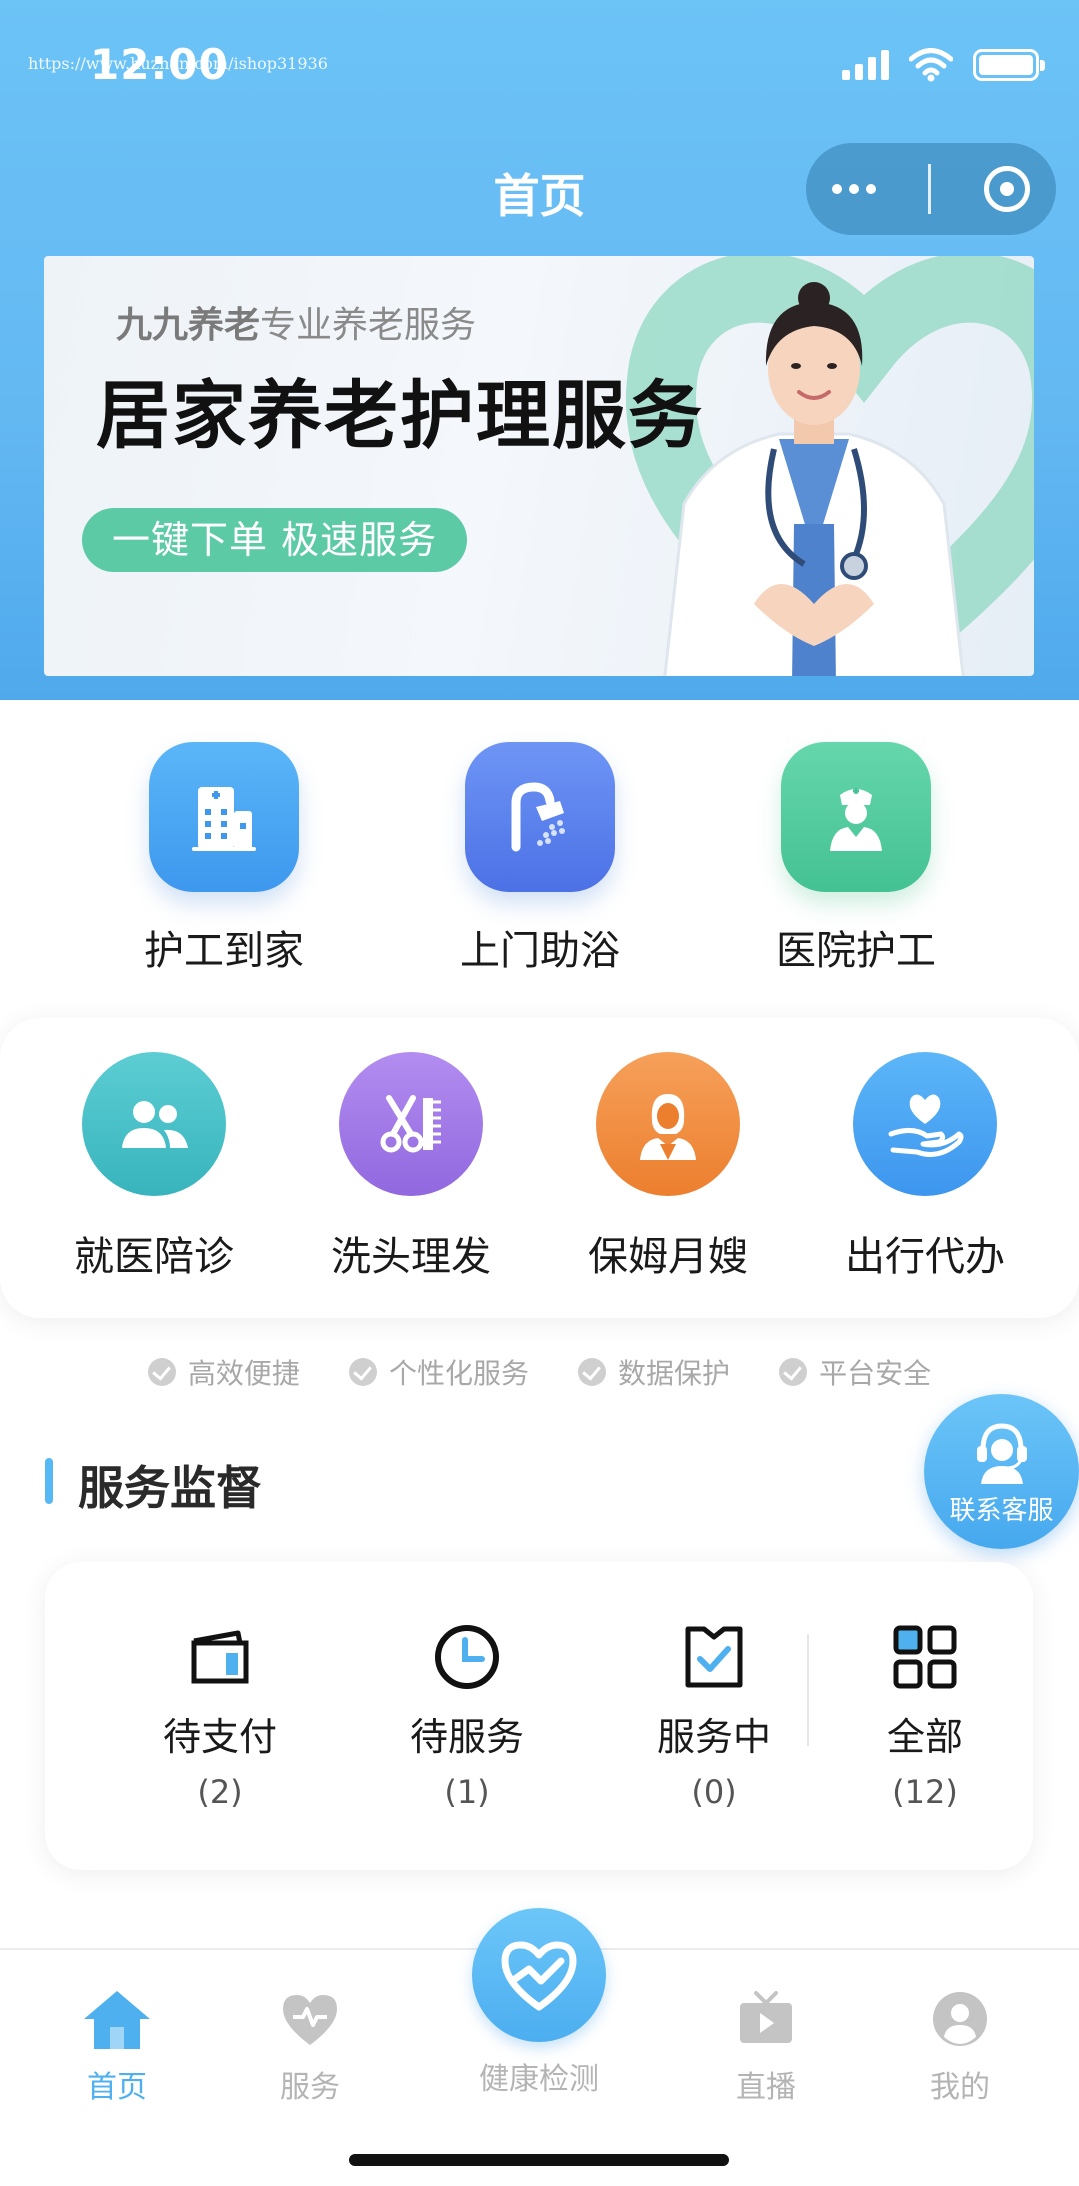 Image resolution: width=1079 pixels, height=2186 pixels. Describe the element at coordinates (854, 189) in the screenshot. I see `more-icon` at that location.